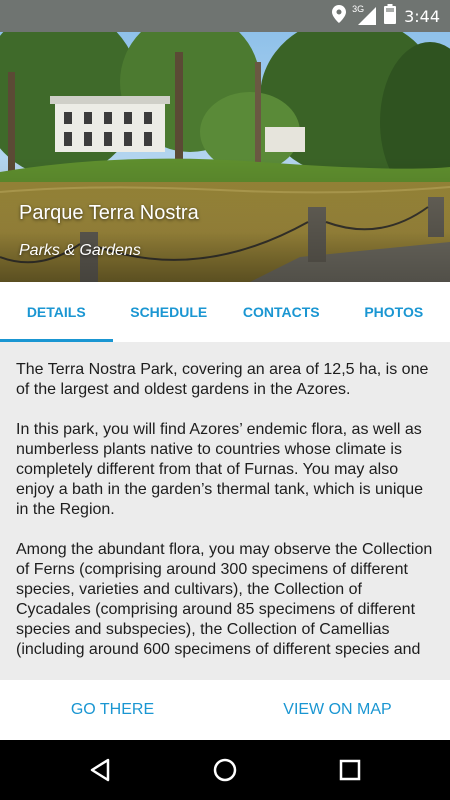 This screenshot has width=450, height=800. I want to click on action-bar: GO THERE VIEW ON MAP, so click(225, 710).